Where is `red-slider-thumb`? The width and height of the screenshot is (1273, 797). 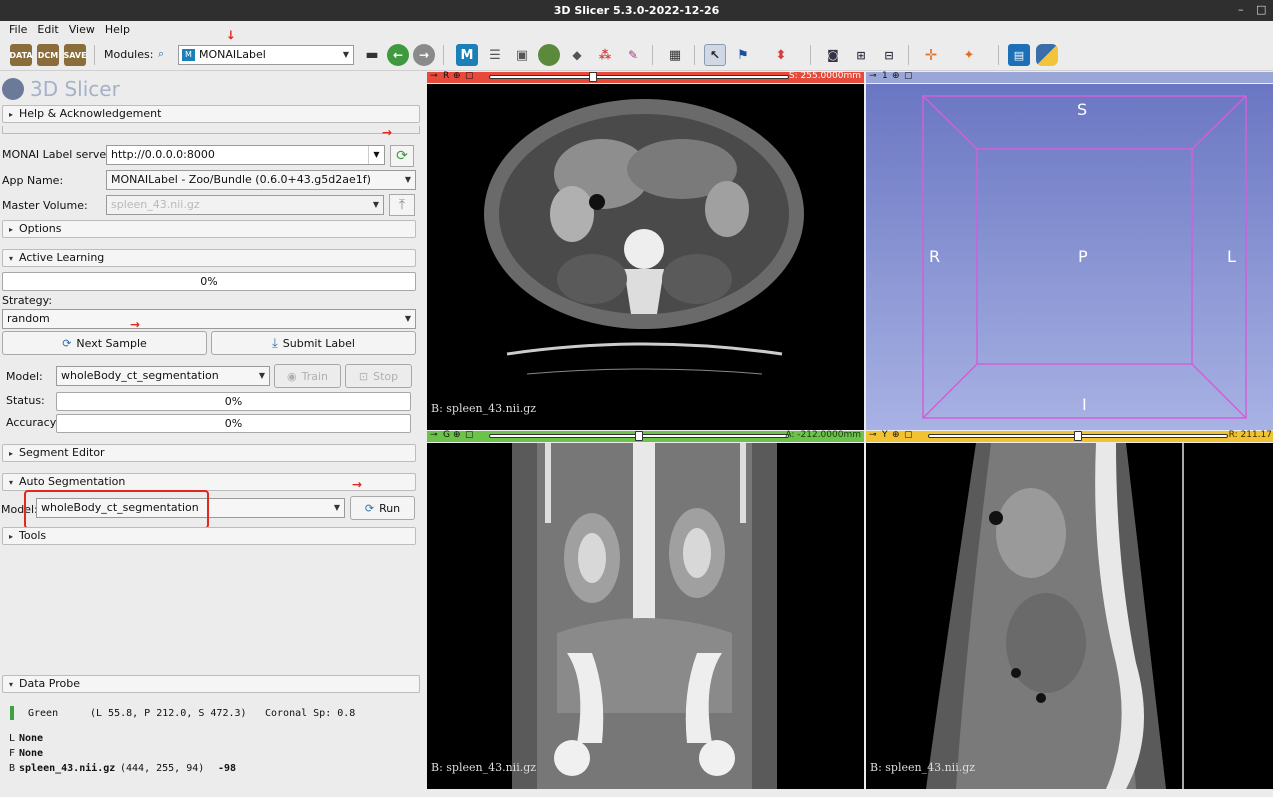 red-slider-thumb is located at coordinates (593, 77).